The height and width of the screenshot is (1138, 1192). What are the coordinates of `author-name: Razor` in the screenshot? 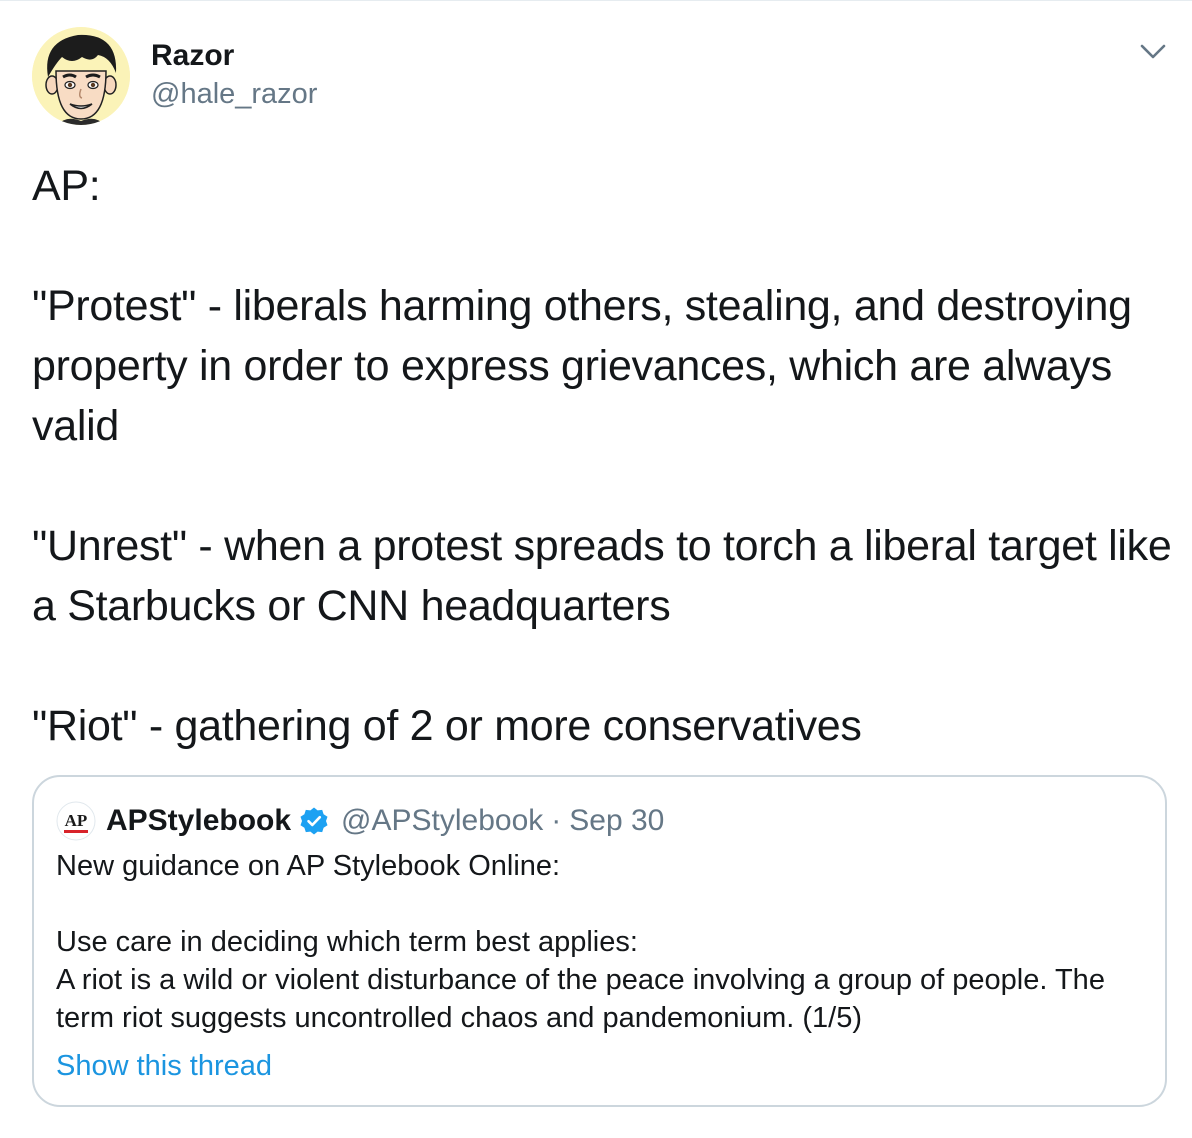 It's located at (192, 56).